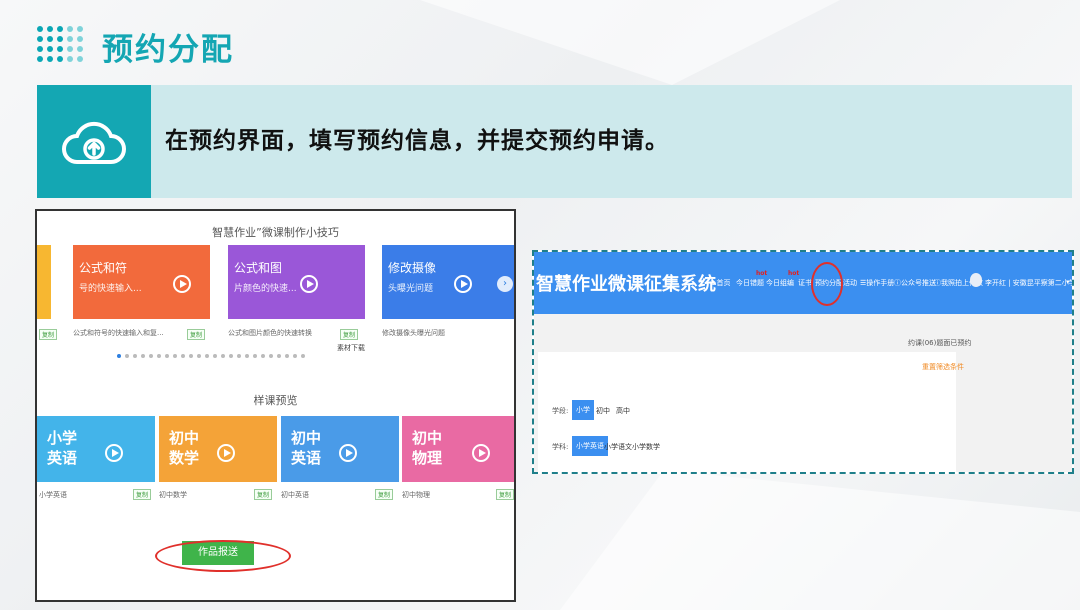 This screenshot has height=610, width=1080. What do you see at coordinates (560, 411) in the screenshot?
I see `stage-label: 学段:` at bounding box center [560, 411].